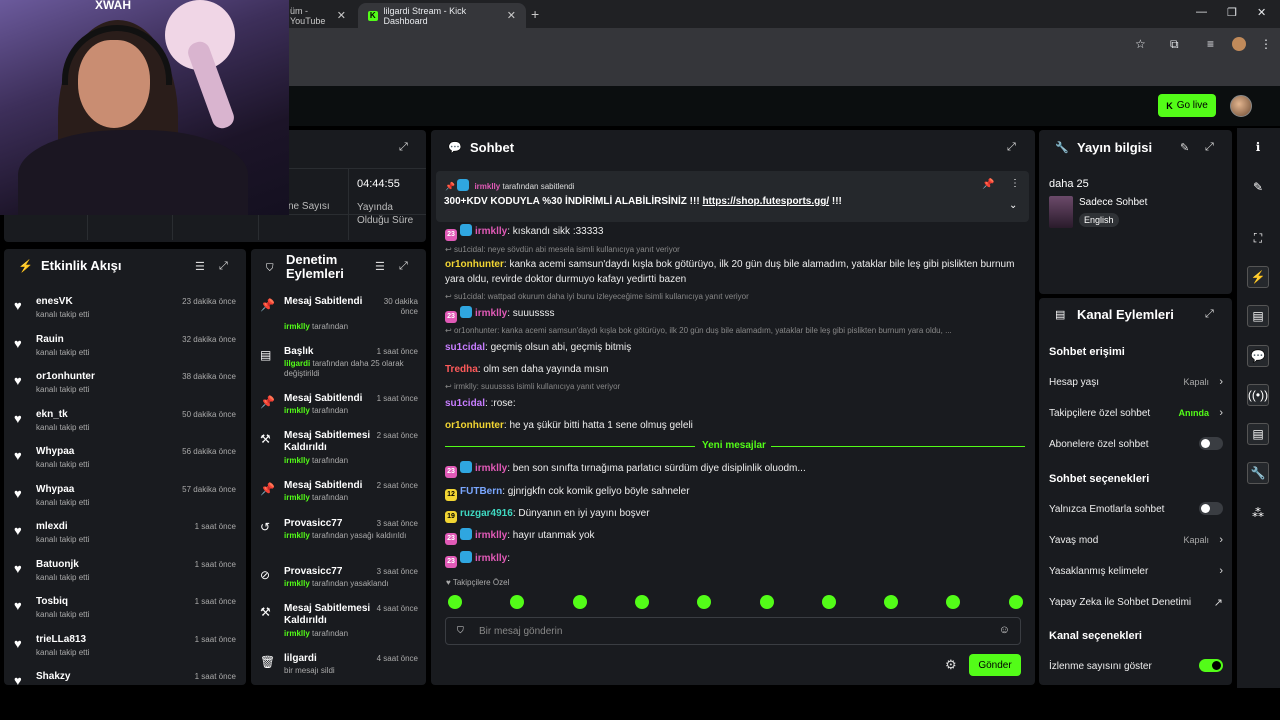 This screenshot has height=720, width=1280. I want to click on actor-name: lilgardi, so click(297, 363).